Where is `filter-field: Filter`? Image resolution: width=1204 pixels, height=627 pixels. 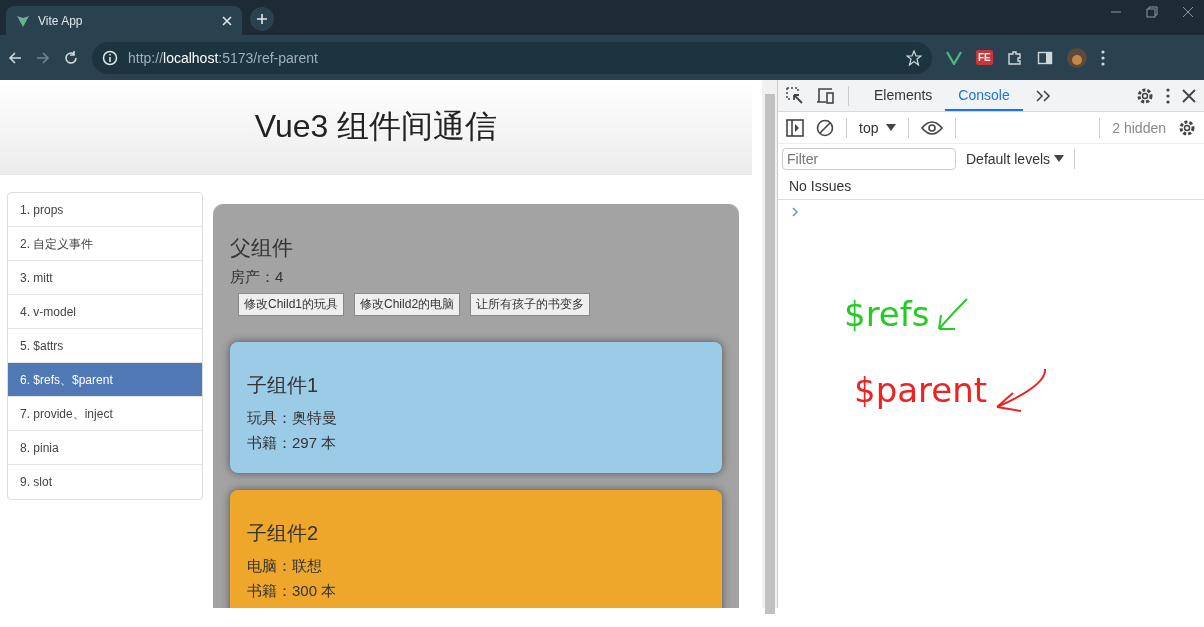
filter-field: Filter is located at coordinates (869, 159).